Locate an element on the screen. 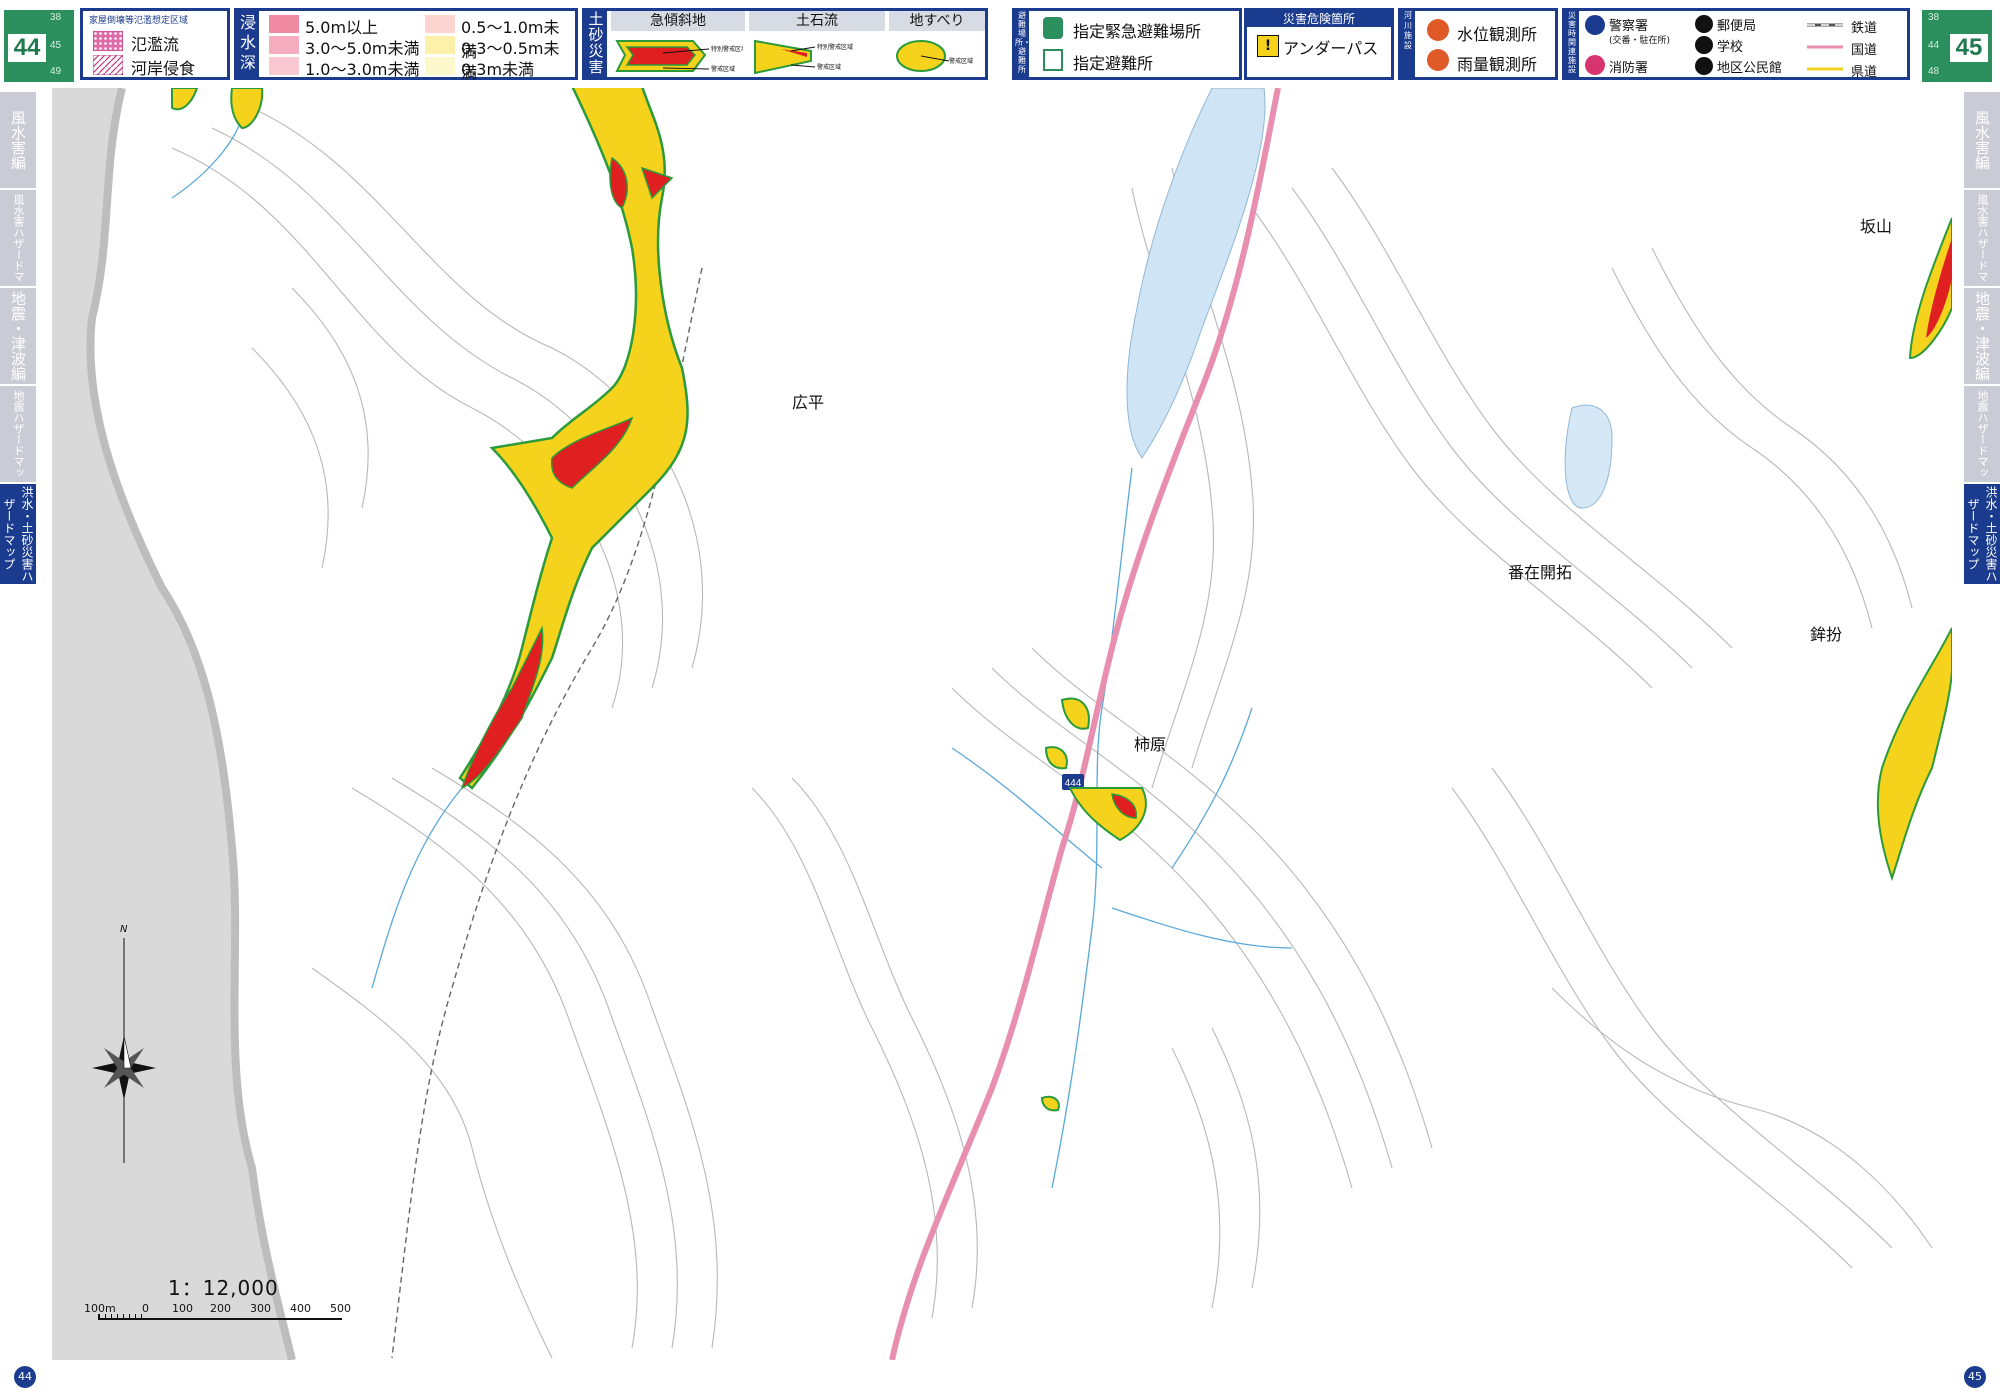 This screenshot has width=2000, height=1393. page-index-number: 44 is located at coordinates (27, 48).